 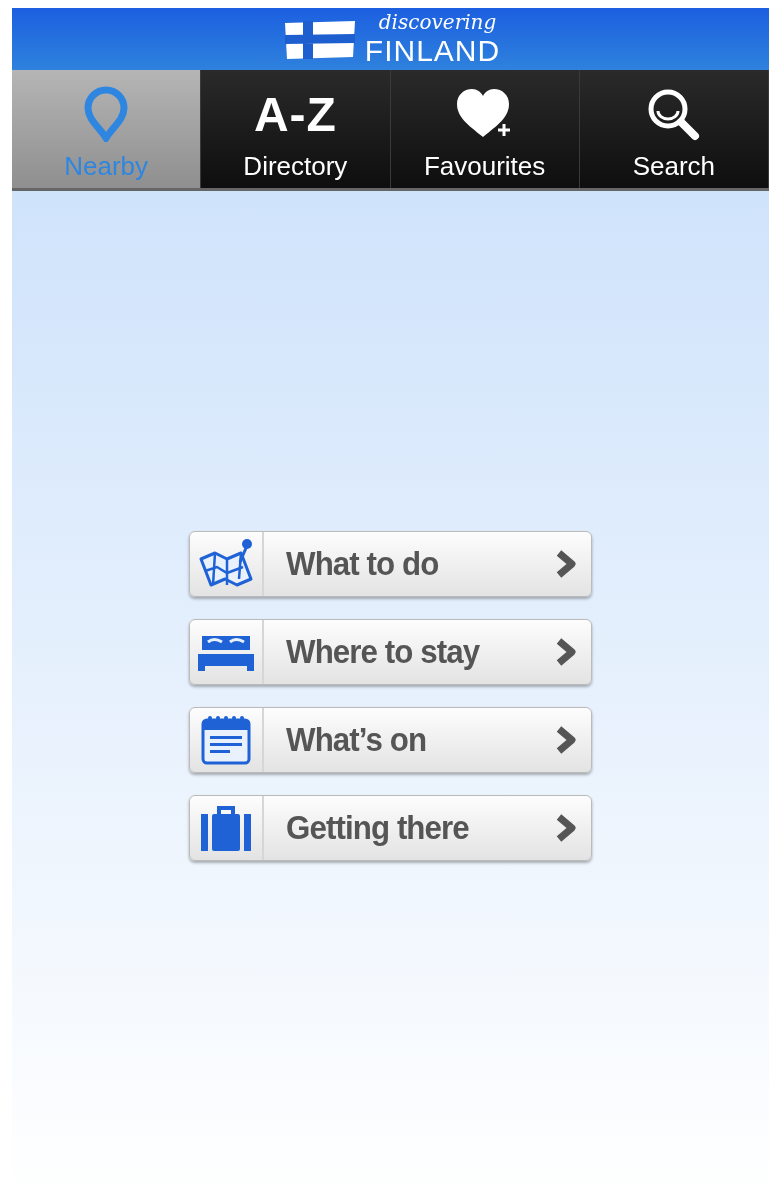 What do you see at coordinates (226, 827) in the screenshot?
I see `suitcase-icon` at bounding box center [226, 827].